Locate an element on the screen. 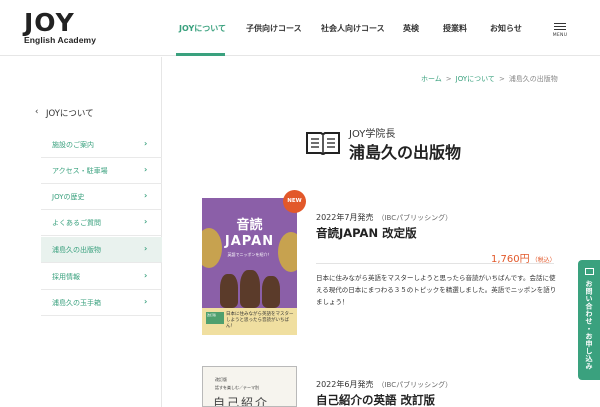 The width and height of the screenshot is (600, 407). contact-float-label: お問い合わせ・お申し込み is located at coordinates (589, 325).